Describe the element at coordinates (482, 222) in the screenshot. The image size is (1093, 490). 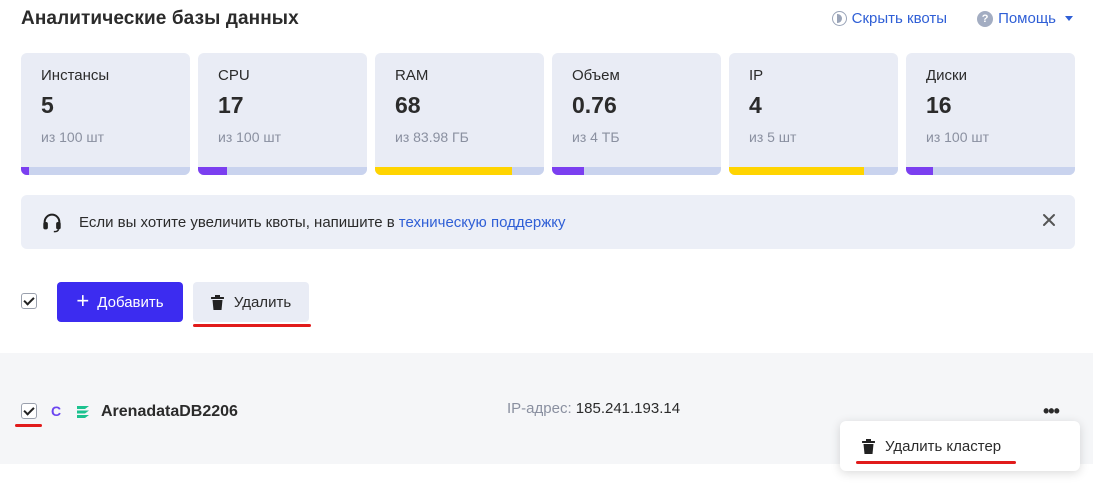
I see `support-link: техническую поддержку` at that location.